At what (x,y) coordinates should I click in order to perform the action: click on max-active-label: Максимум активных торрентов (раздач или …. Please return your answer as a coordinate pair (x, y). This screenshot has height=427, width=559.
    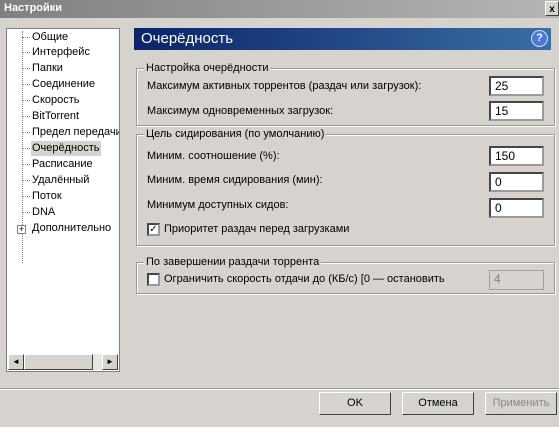
    Looking at the image, I should click on (284, 86).